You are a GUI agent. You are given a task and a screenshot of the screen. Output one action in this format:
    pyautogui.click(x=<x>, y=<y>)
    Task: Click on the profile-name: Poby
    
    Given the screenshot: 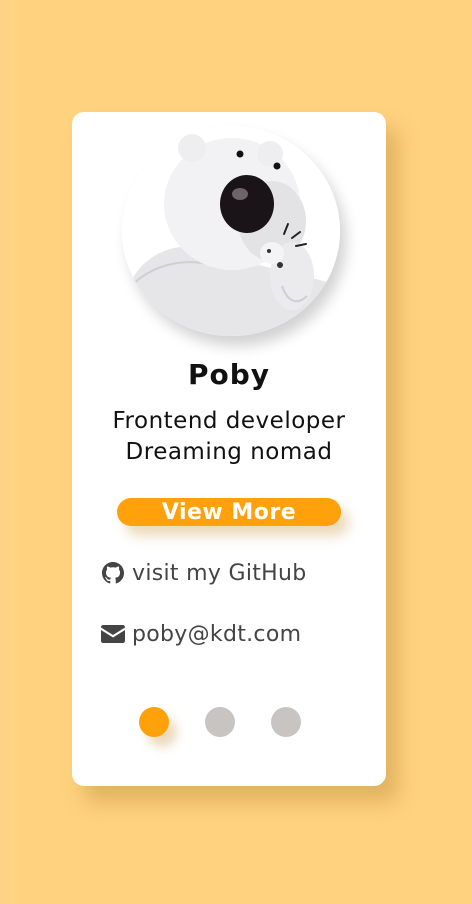 What is the action you would take?
    pyautogui.click(x=229, y=374)
    